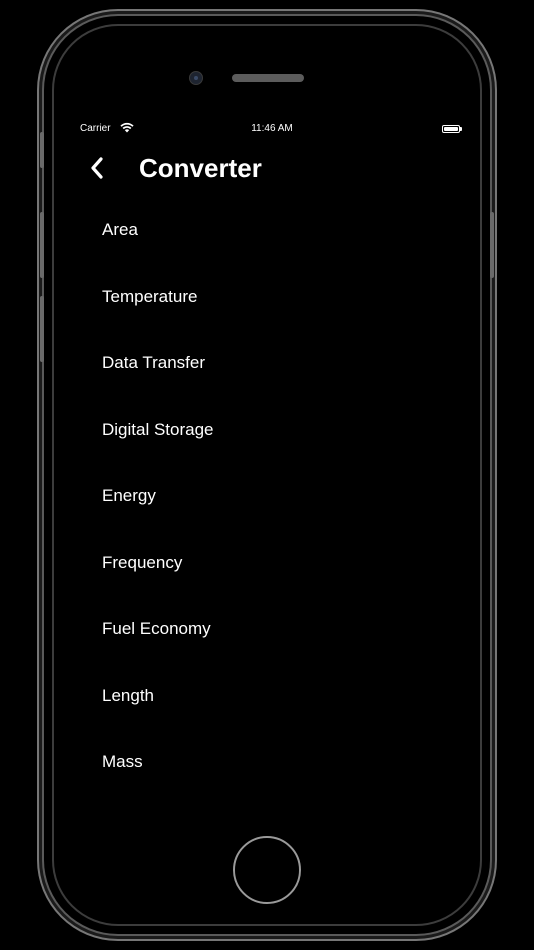  What do you see at coordinates (42, 150) in the screenshot?
I see `mute-switch` at bounding box center [42, 150].